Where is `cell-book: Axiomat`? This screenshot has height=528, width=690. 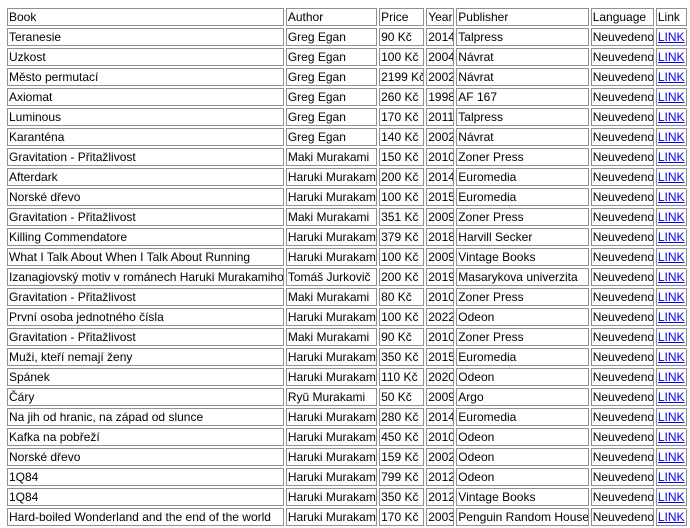 cell-book: Axiomat is located at coordinates (145, 97).